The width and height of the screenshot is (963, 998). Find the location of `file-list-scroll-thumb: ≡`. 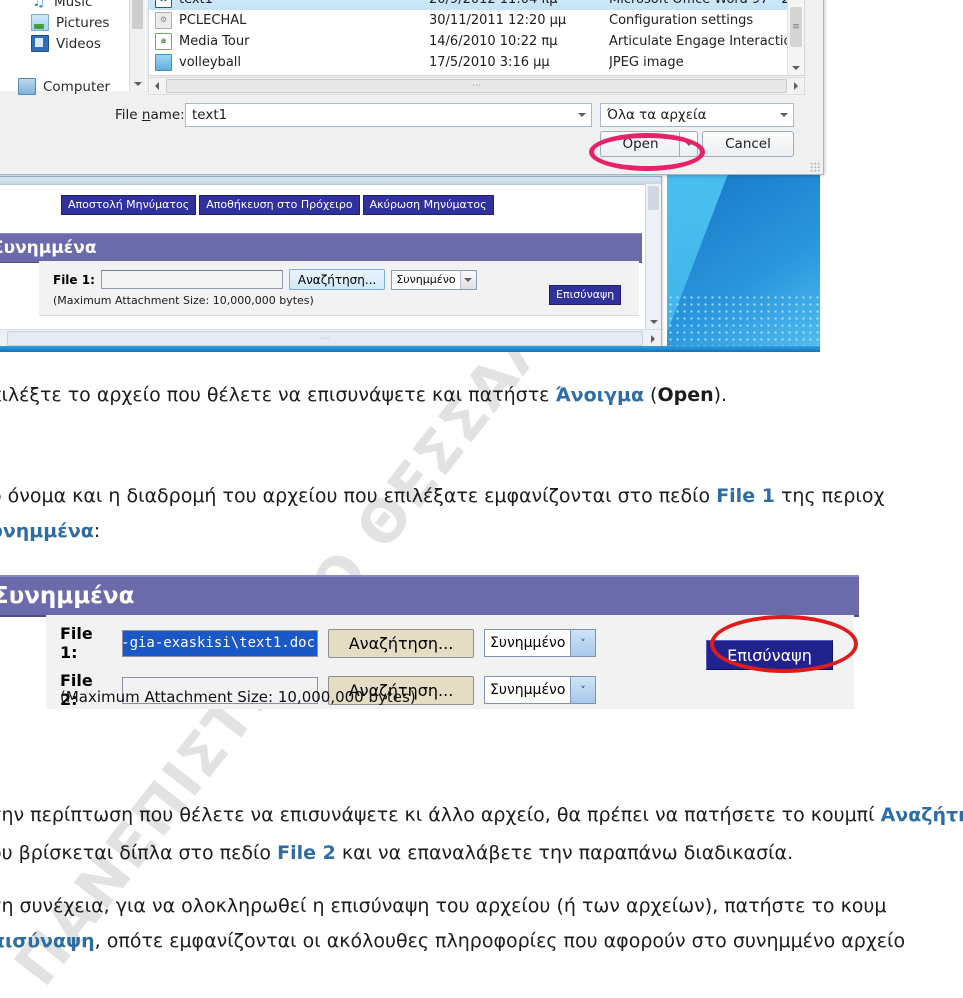

file-list-scroll-thumb: ≡ is located at coordinates (796, 27).